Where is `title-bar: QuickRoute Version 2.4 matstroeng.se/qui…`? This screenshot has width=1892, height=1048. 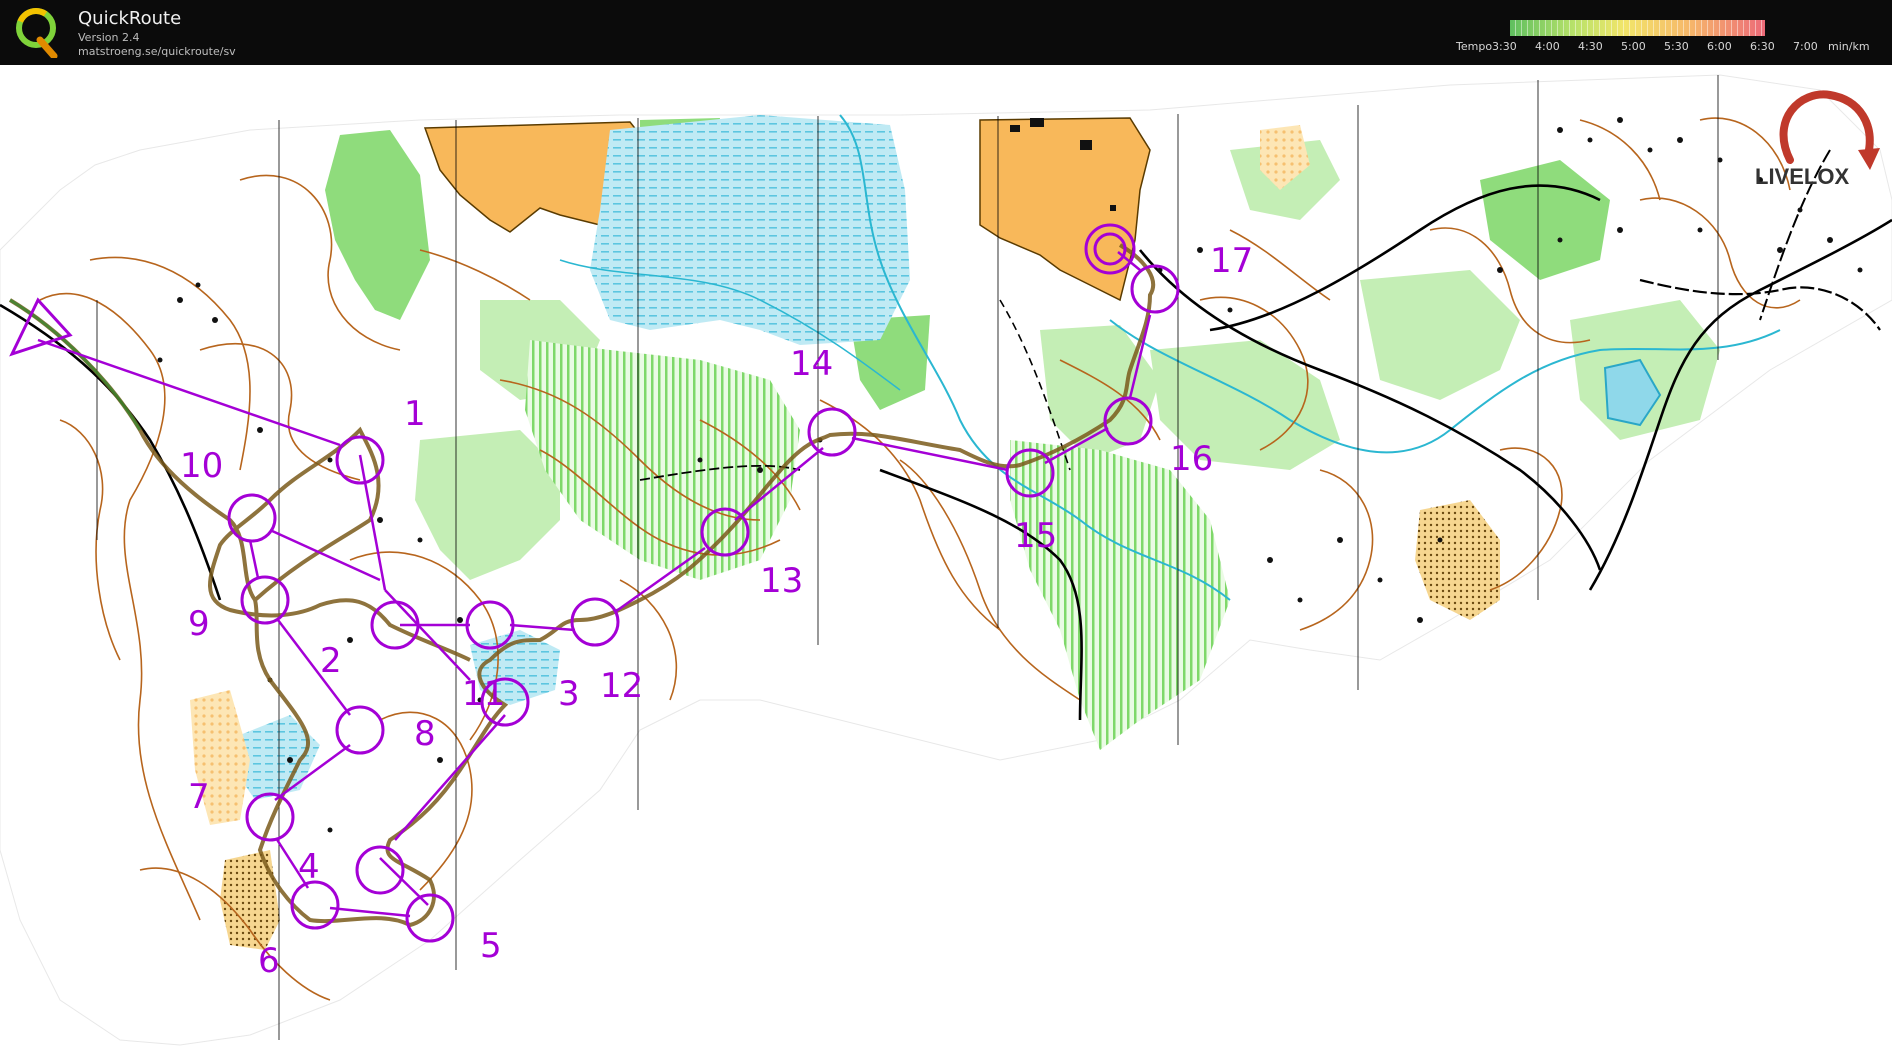 title-bar: QuickRoute Version 2.4 matstroeng.se/qui… is located at coordinates (946, 32).